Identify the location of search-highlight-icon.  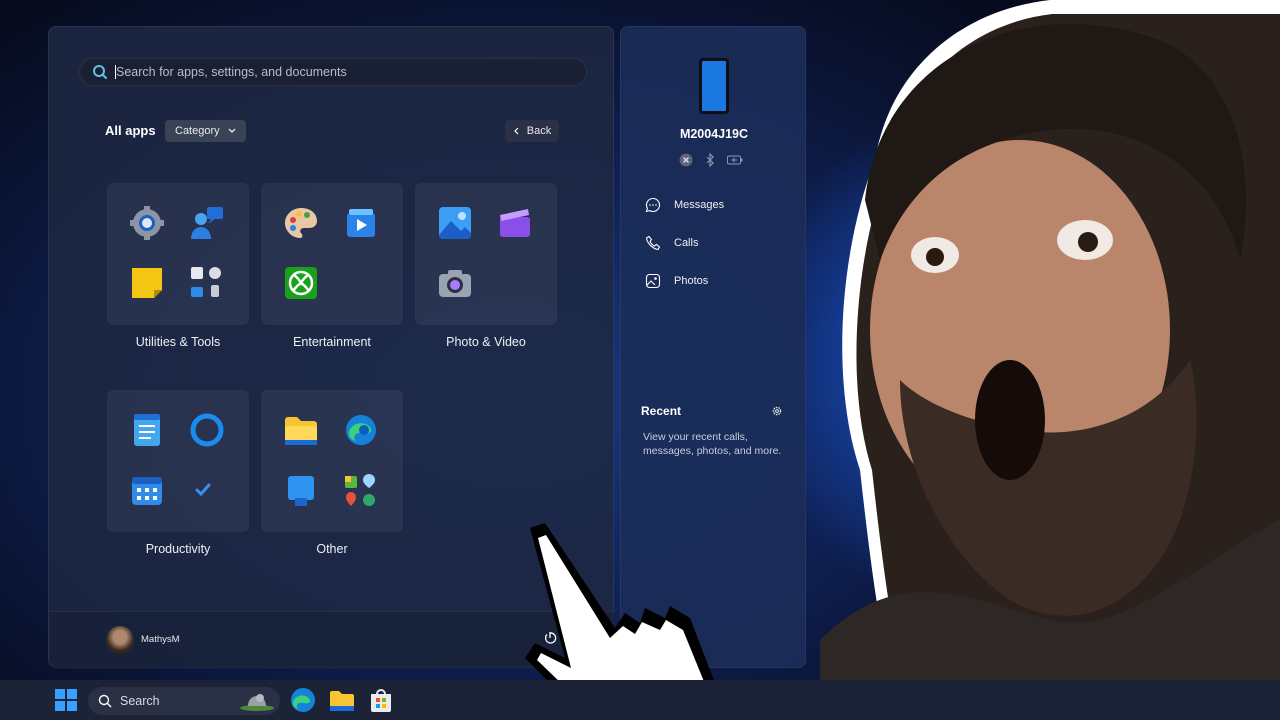
(257, 702).